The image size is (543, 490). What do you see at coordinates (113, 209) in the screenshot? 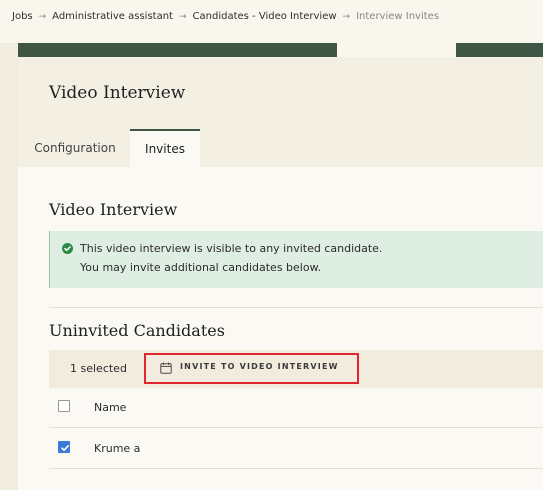
I see `section-title: Video Interview` at bounding box center [113, 209].